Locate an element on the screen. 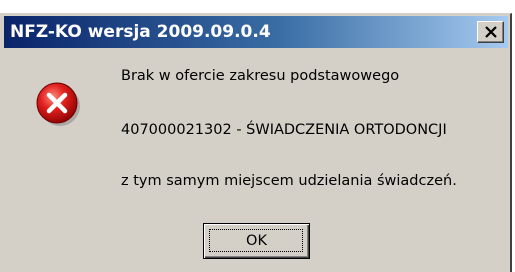 Image resolution: width=515 pixels, height=272 pixels. message-line-2: 407000021302 - ŚWIADCZENIA ORTODONCJI is located at coordinates (284, 130).